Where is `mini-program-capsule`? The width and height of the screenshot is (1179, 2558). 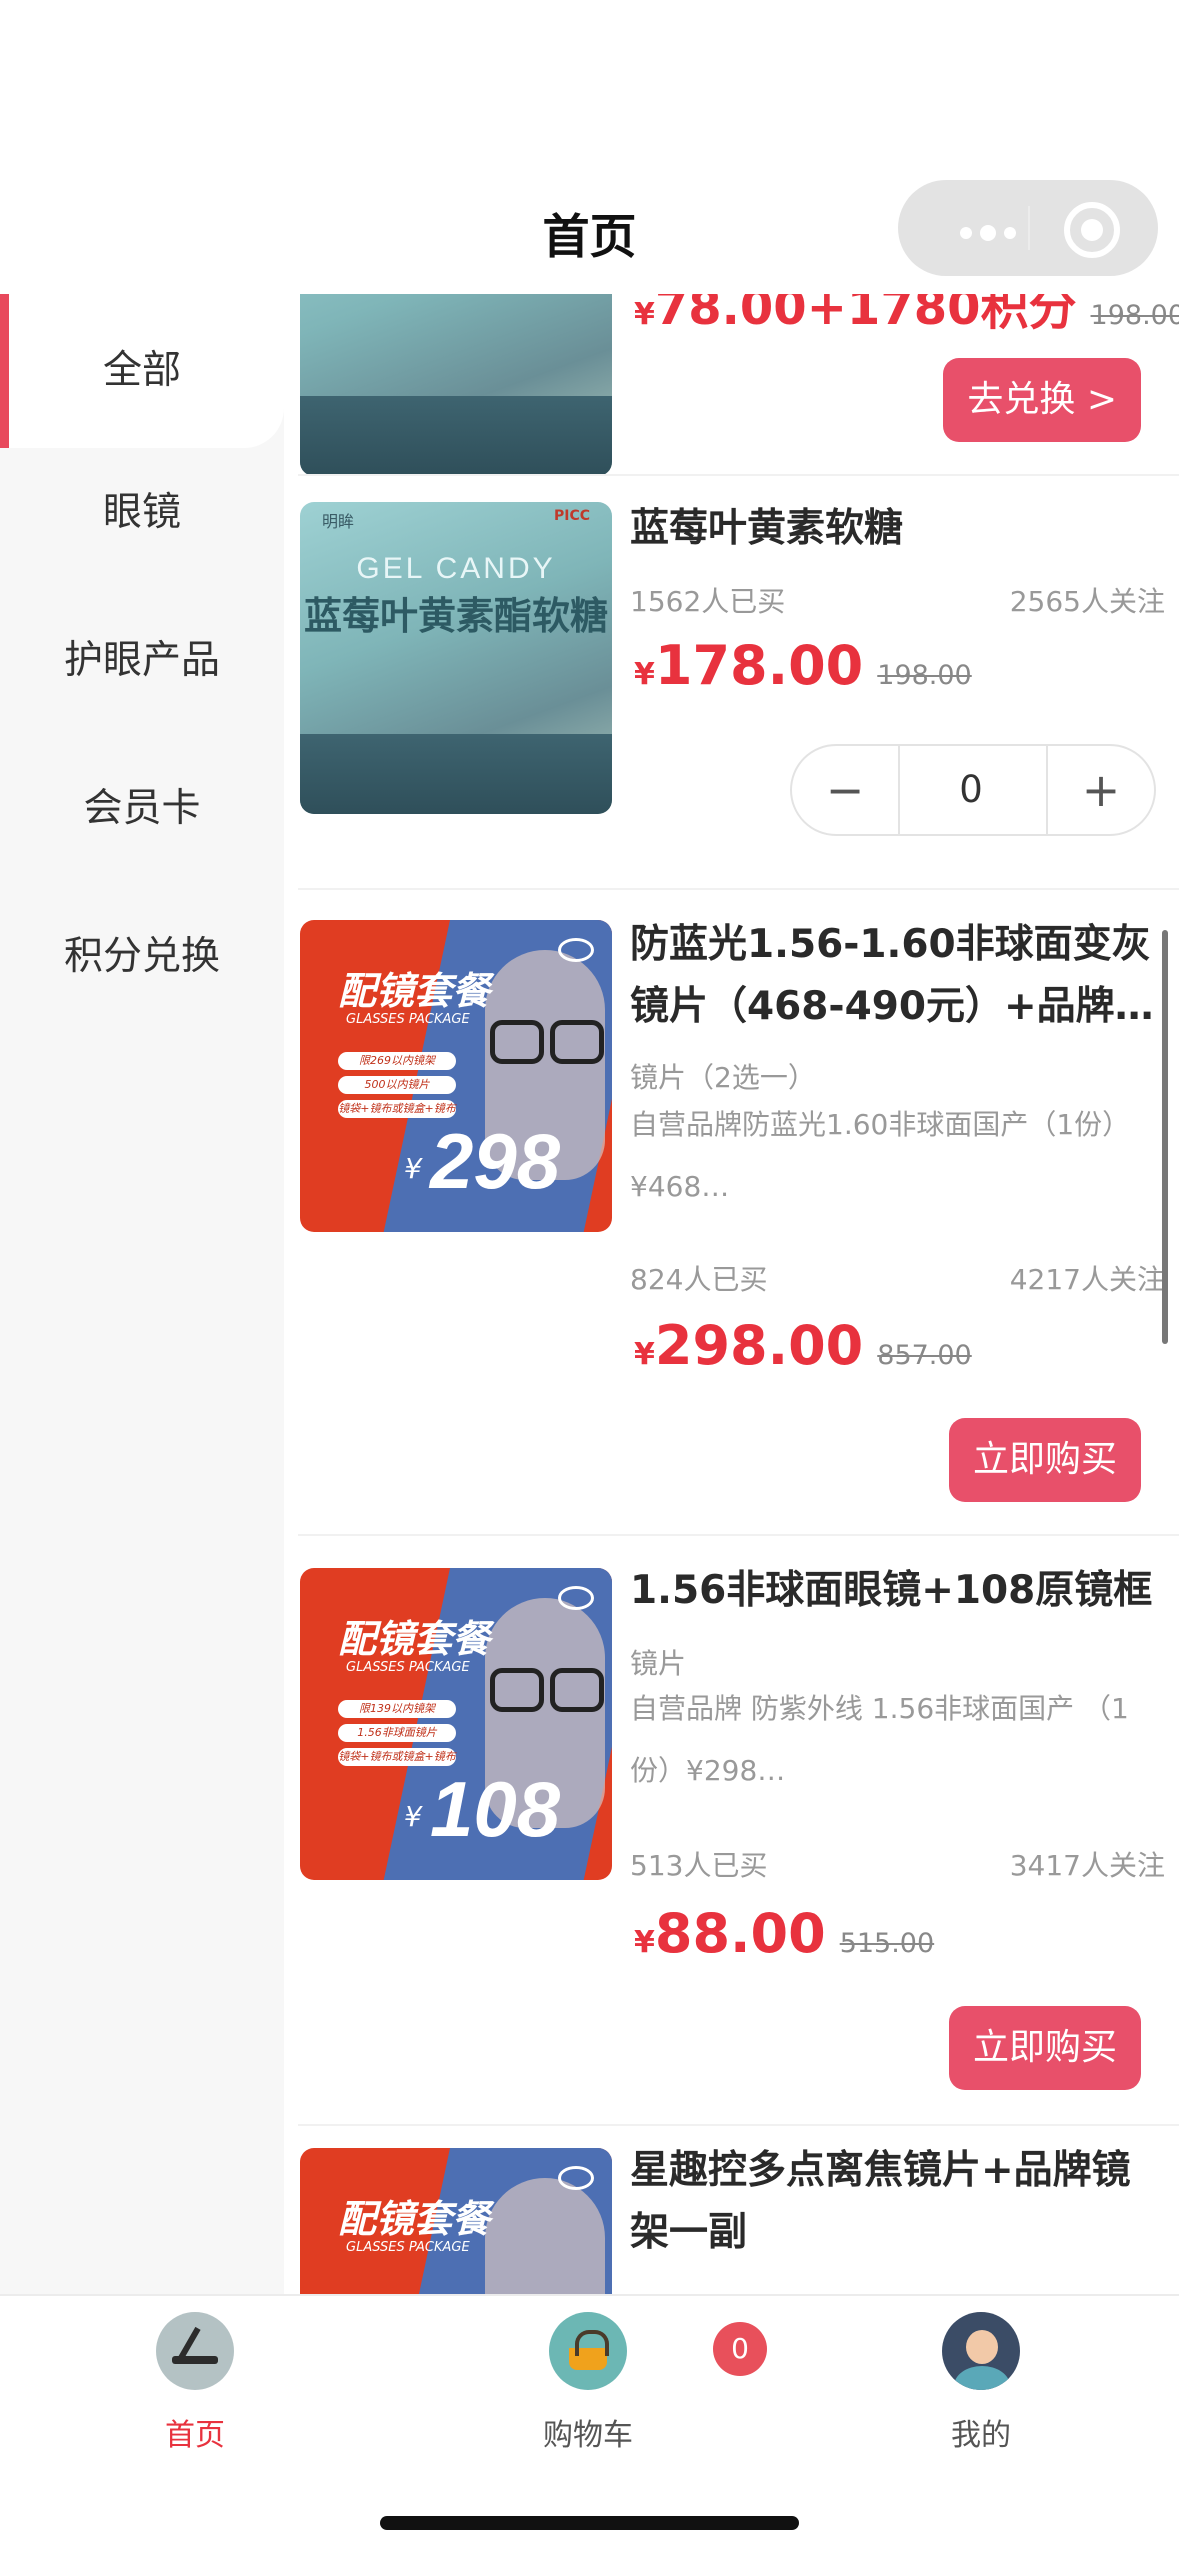 mini-program-capsule is located at coordinates (1028, 228).